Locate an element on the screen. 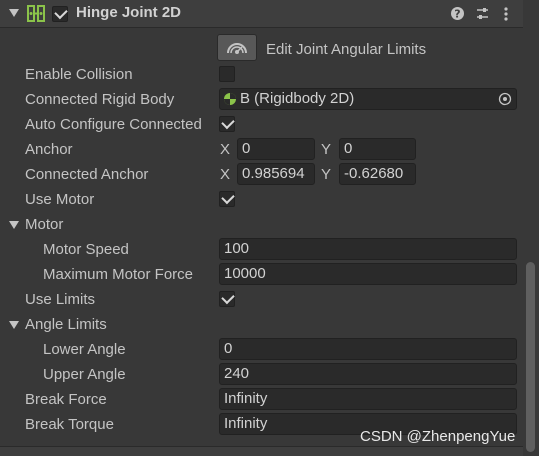  anchor-x-label: X is located at coordinates (225, 149).